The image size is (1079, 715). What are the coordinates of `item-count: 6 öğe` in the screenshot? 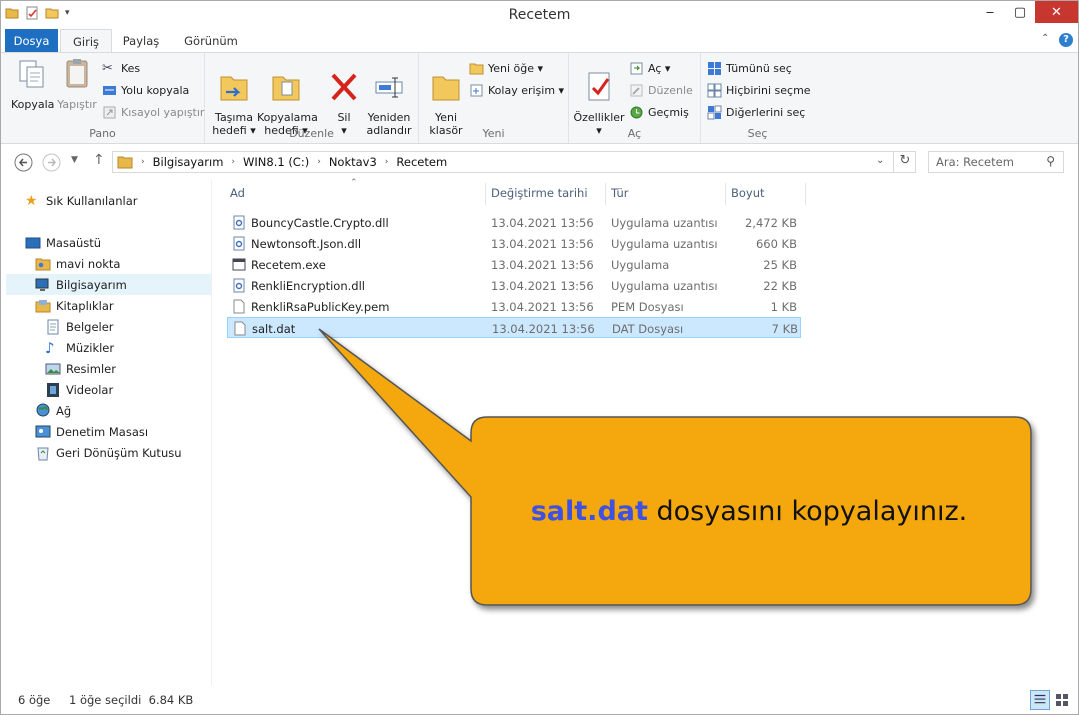 It's located at (34, 700).